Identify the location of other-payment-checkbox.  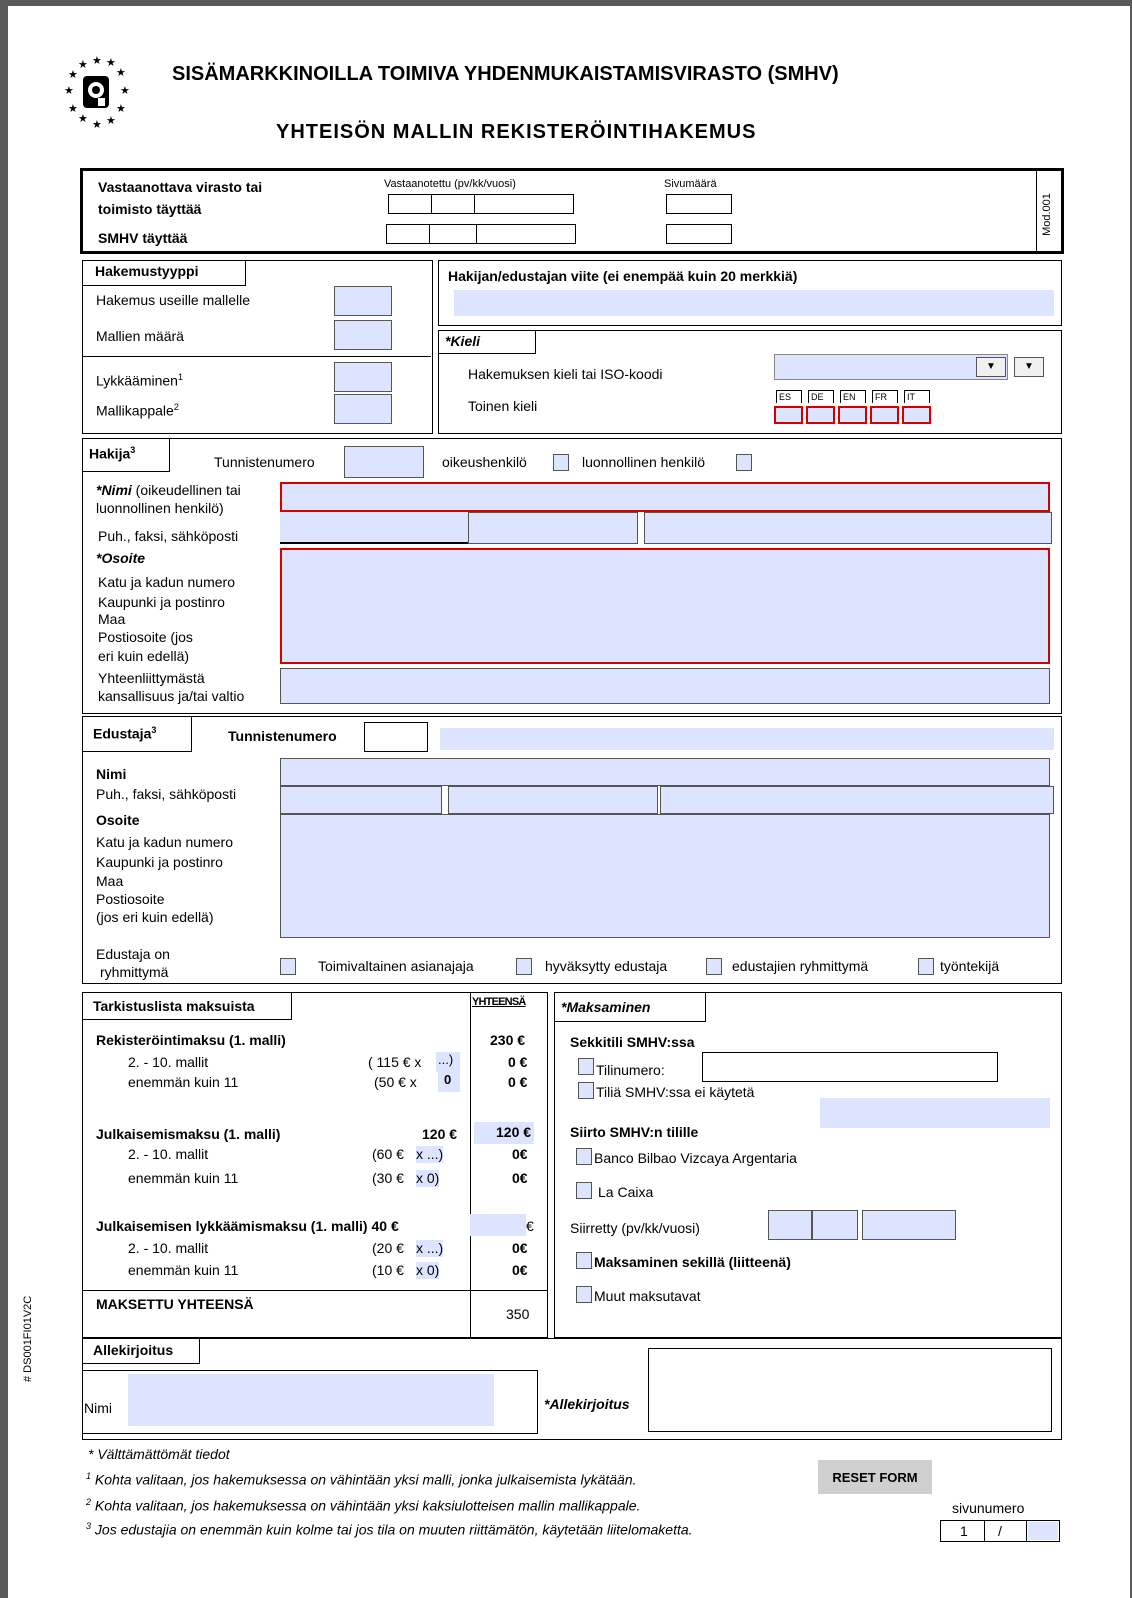
(584, 1294).